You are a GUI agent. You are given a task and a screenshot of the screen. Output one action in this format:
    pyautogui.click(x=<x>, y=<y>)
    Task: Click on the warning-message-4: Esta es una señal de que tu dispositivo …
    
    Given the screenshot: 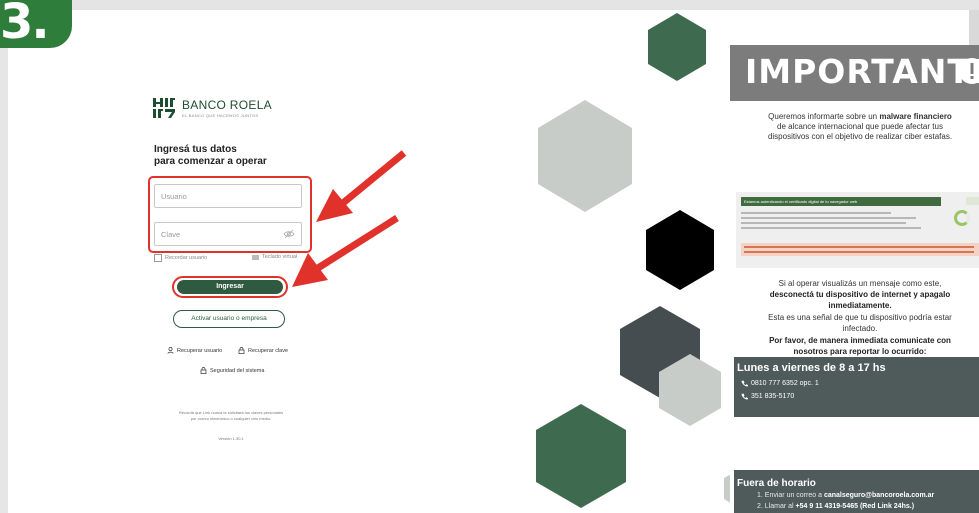 What is the action you would take?
    pyautogui.click(x=860, y=317)
    